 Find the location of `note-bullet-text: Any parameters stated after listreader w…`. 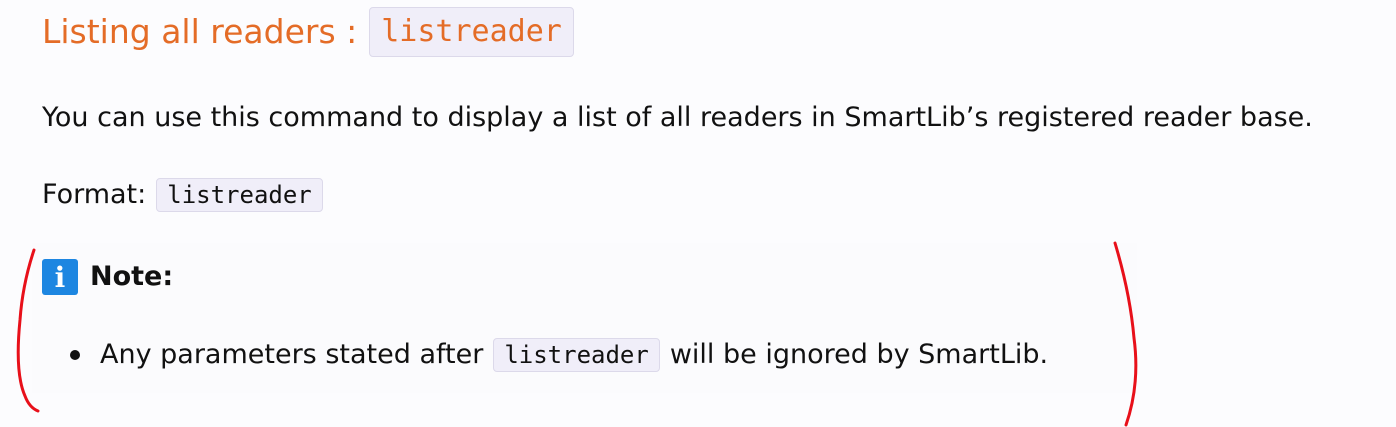

note-bullet-text: Any parameters stated after listreader w… is located at coordinates (574, 355).